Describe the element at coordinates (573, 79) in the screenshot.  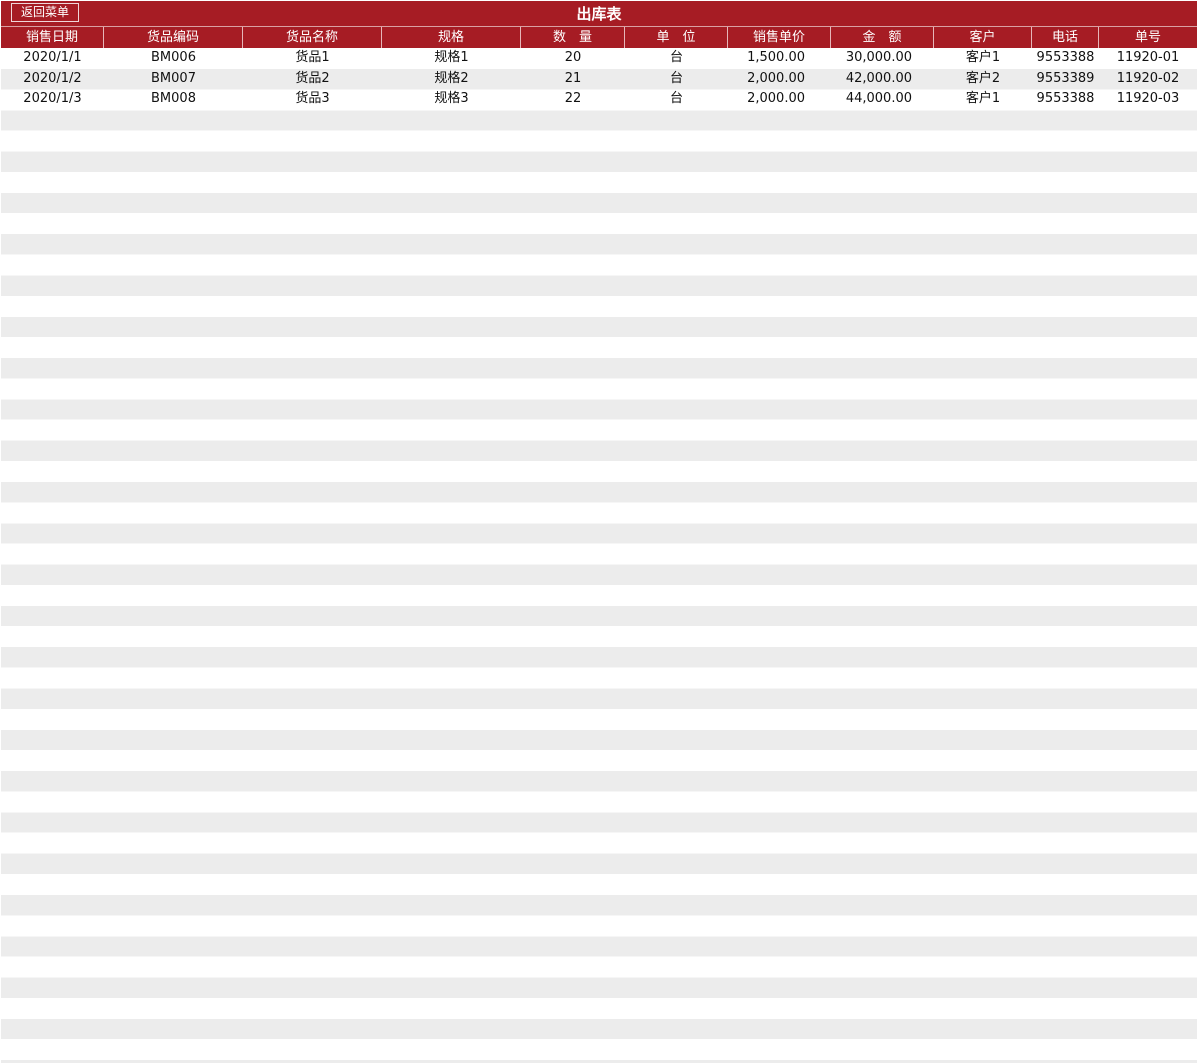
I see `cell-quantity: 21` at that location.